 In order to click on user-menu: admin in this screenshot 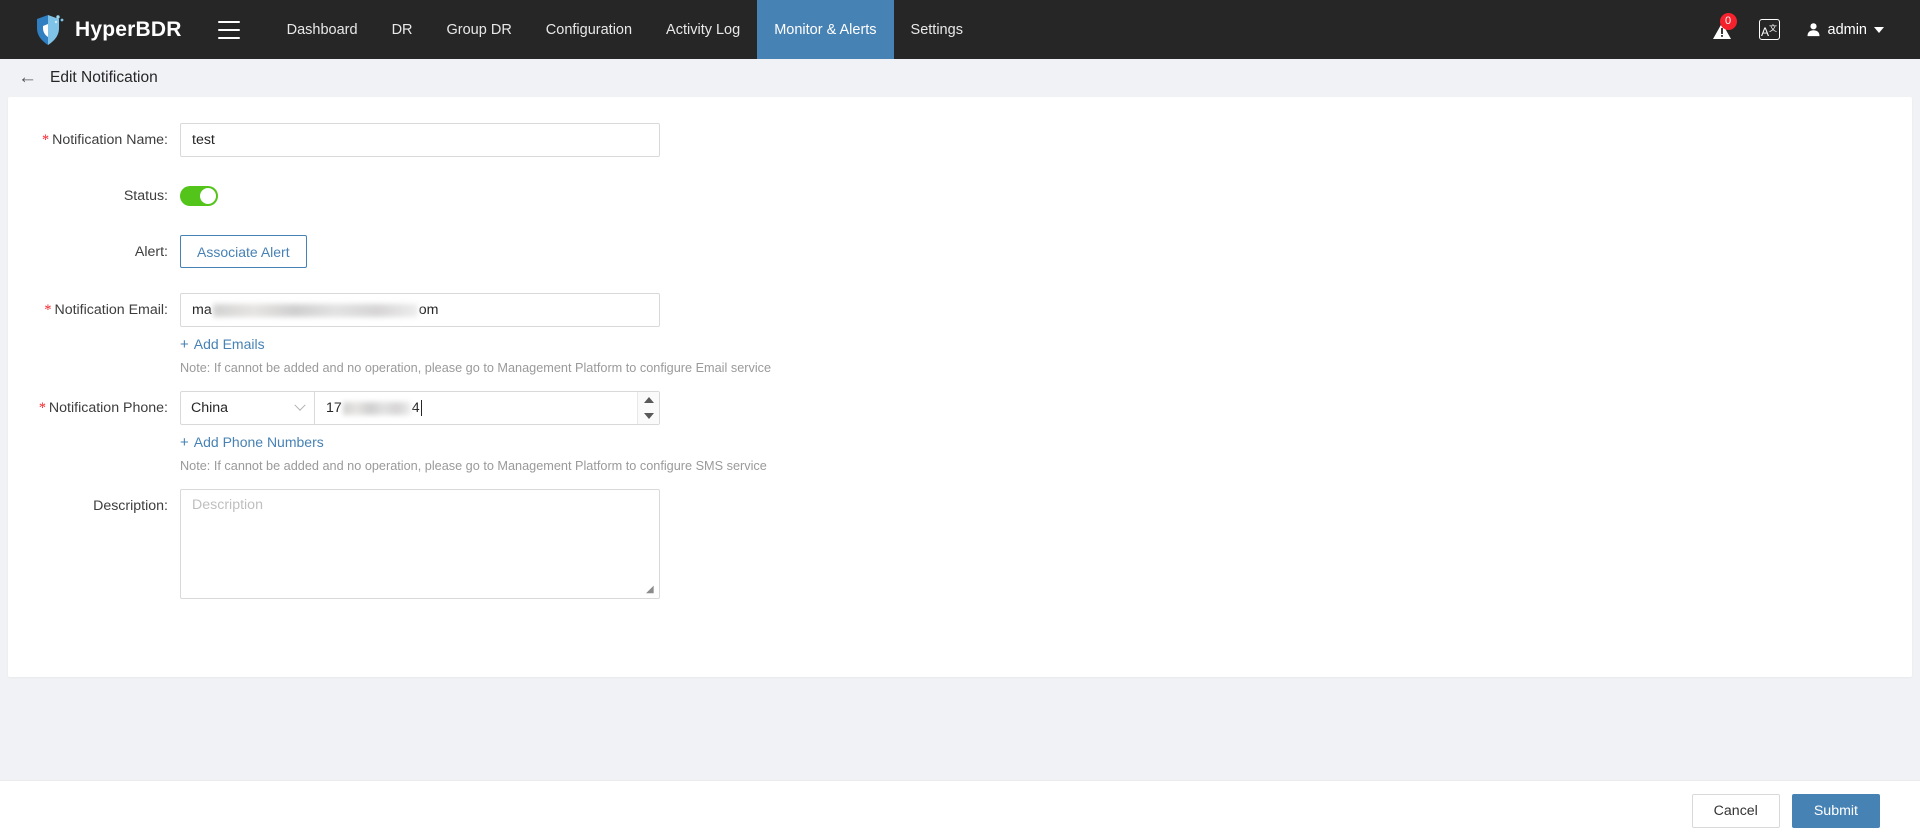, I will do `click(1845, 29)`.